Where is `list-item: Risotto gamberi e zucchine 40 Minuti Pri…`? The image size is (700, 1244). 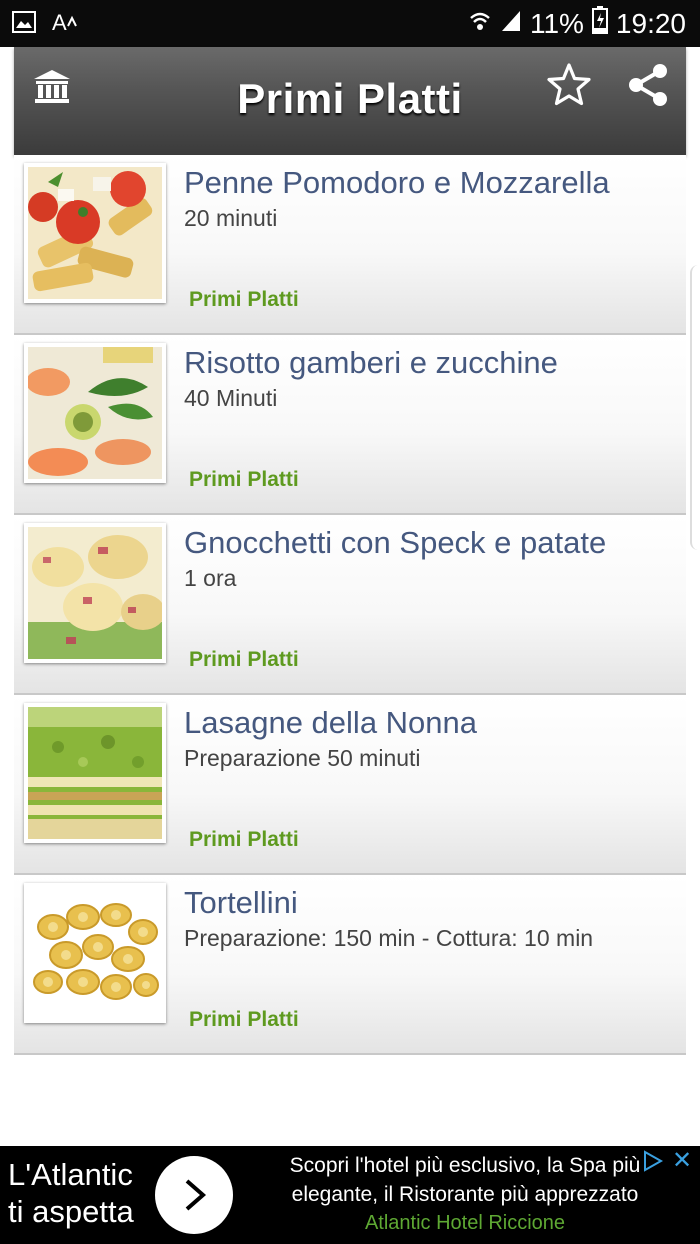 list-item: Risotto gamberi e zucchine 40 Minuti Pri… is located at coordinates (350, 425).